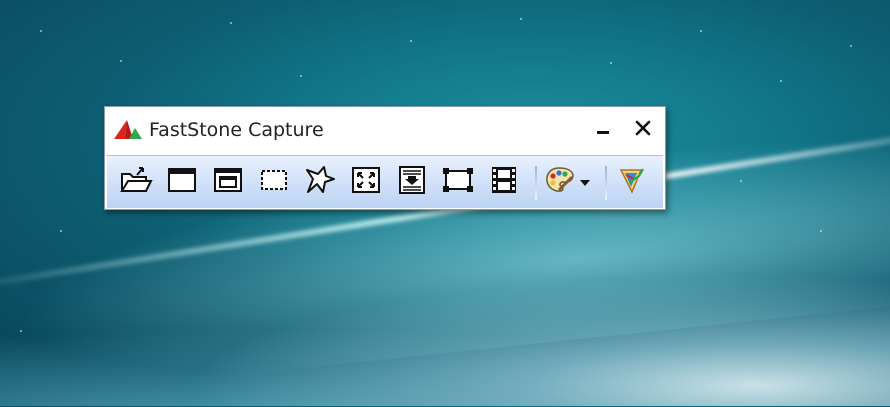 This screenshot has height=407, width=890. I want to click on capture-window-object-icon, so click(228, 182).